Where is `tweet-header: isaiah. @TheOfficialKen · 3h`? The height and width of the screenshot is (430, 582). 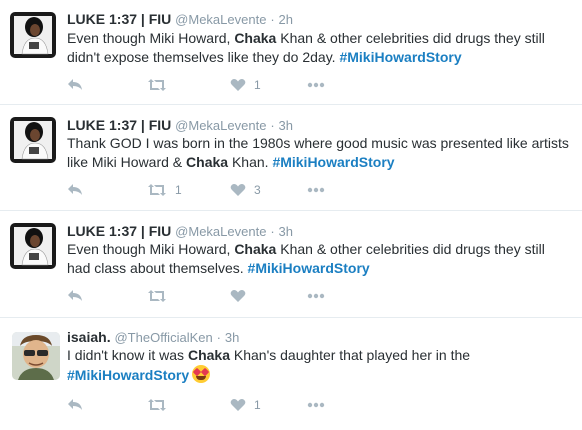 tweet-header: isaiah. @TheOfficialKen · 3h is located at coordinates (153, 337).